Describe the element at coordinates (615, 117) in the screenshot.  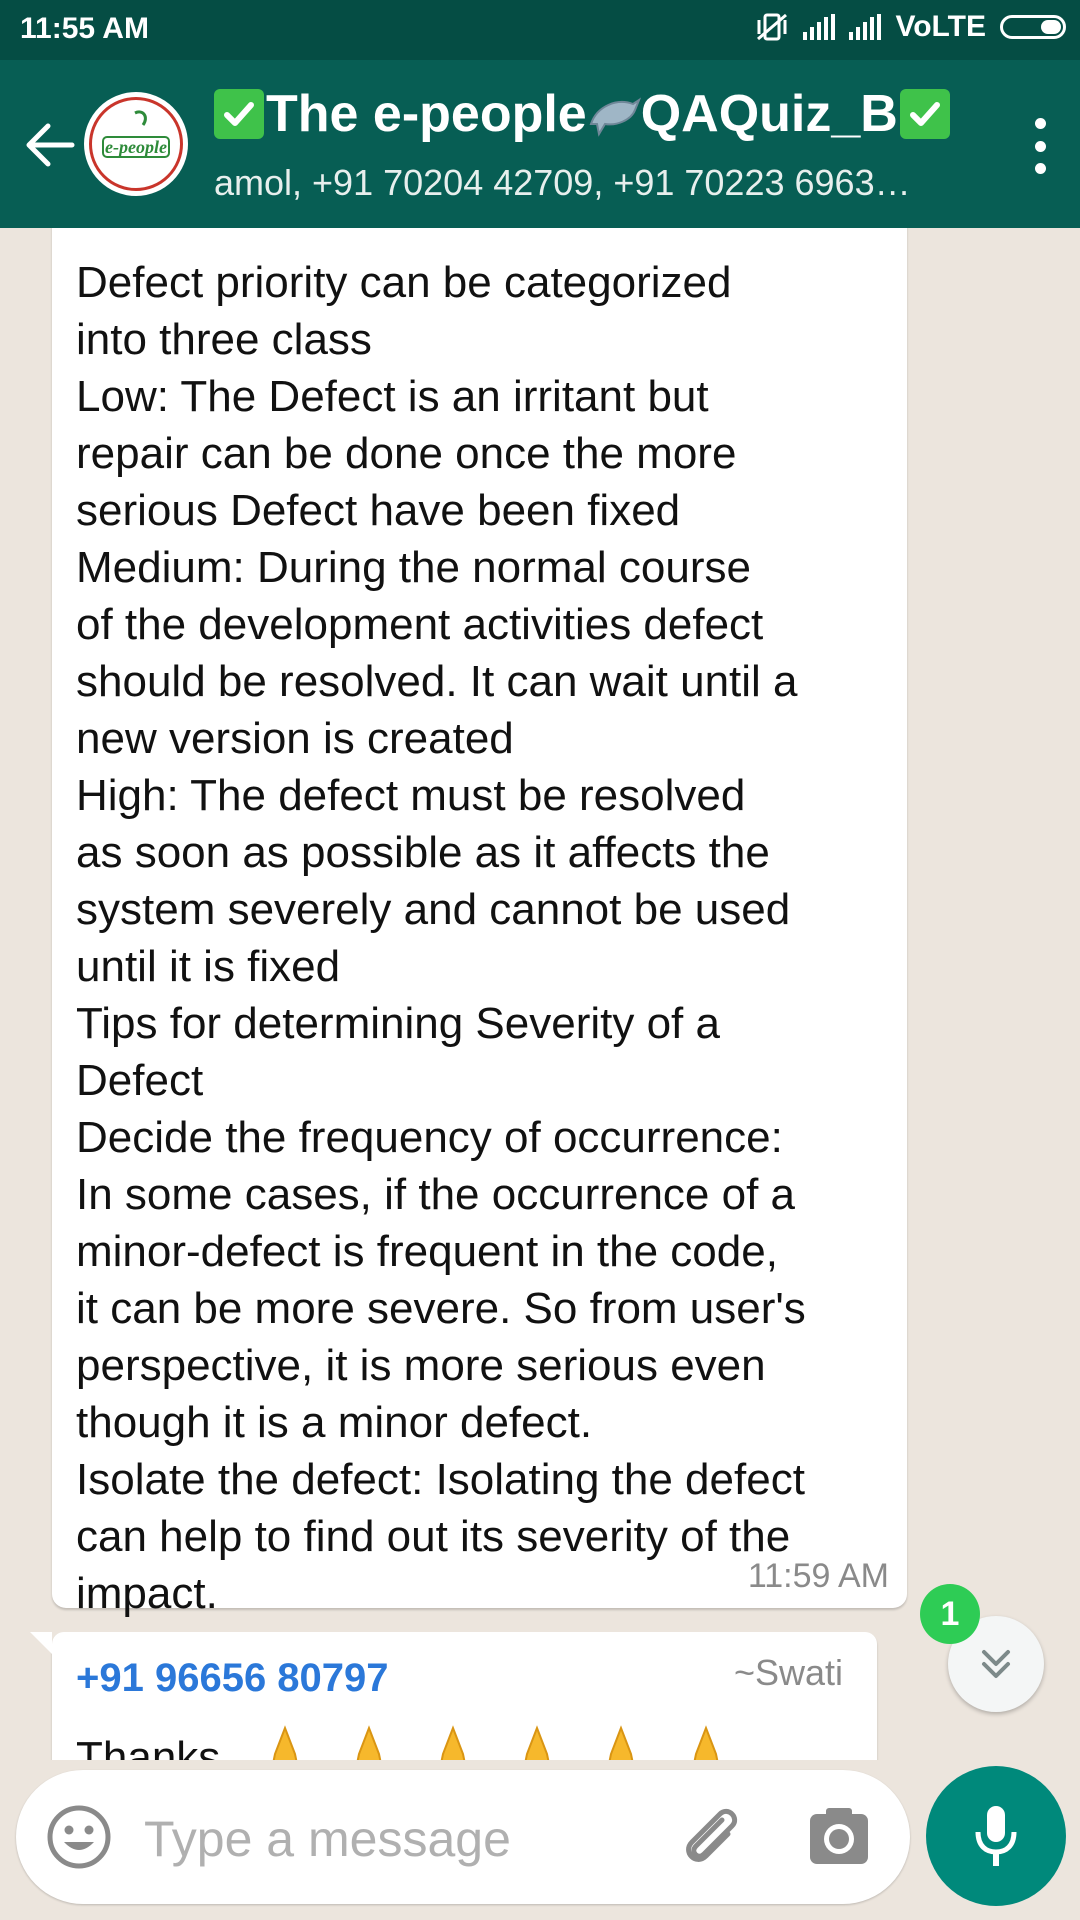
I see `dolphin-icon` at that location.